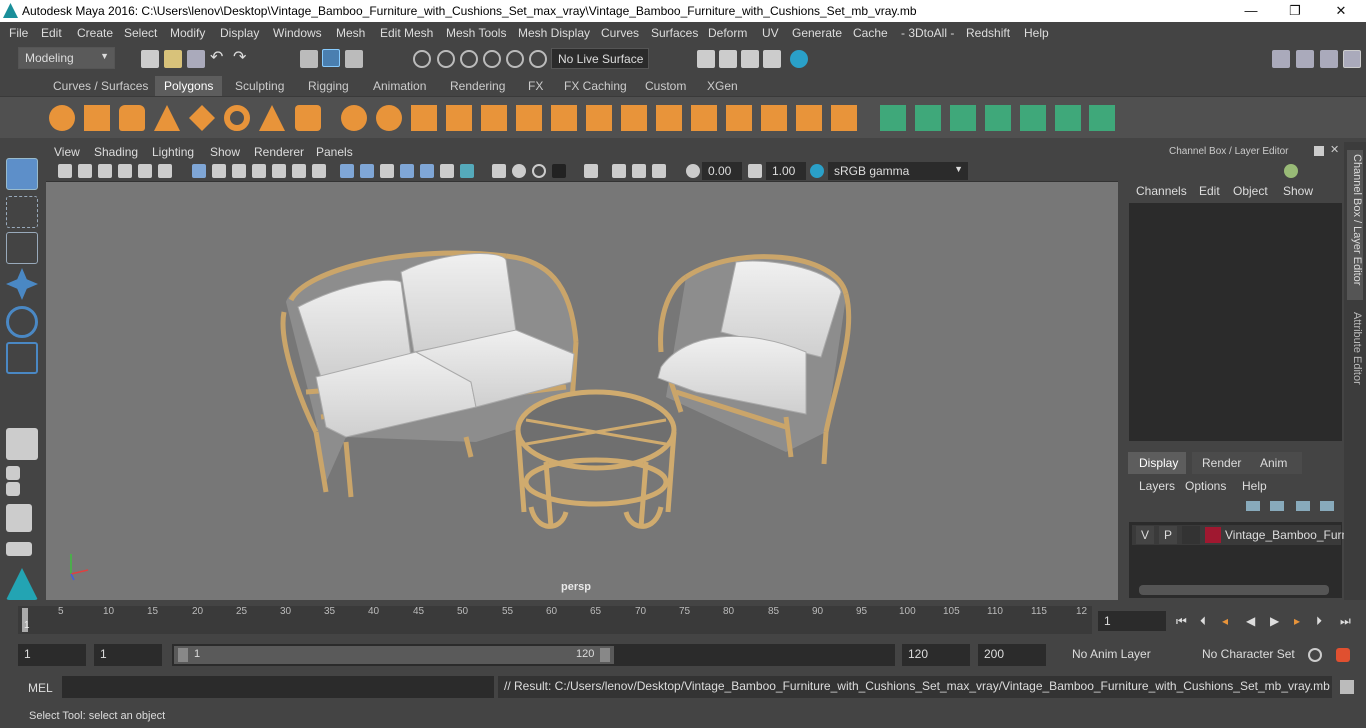 The image size is (1366, 728). I want to click on menu-mesh-display: Mesh Display, so click(554, 33).